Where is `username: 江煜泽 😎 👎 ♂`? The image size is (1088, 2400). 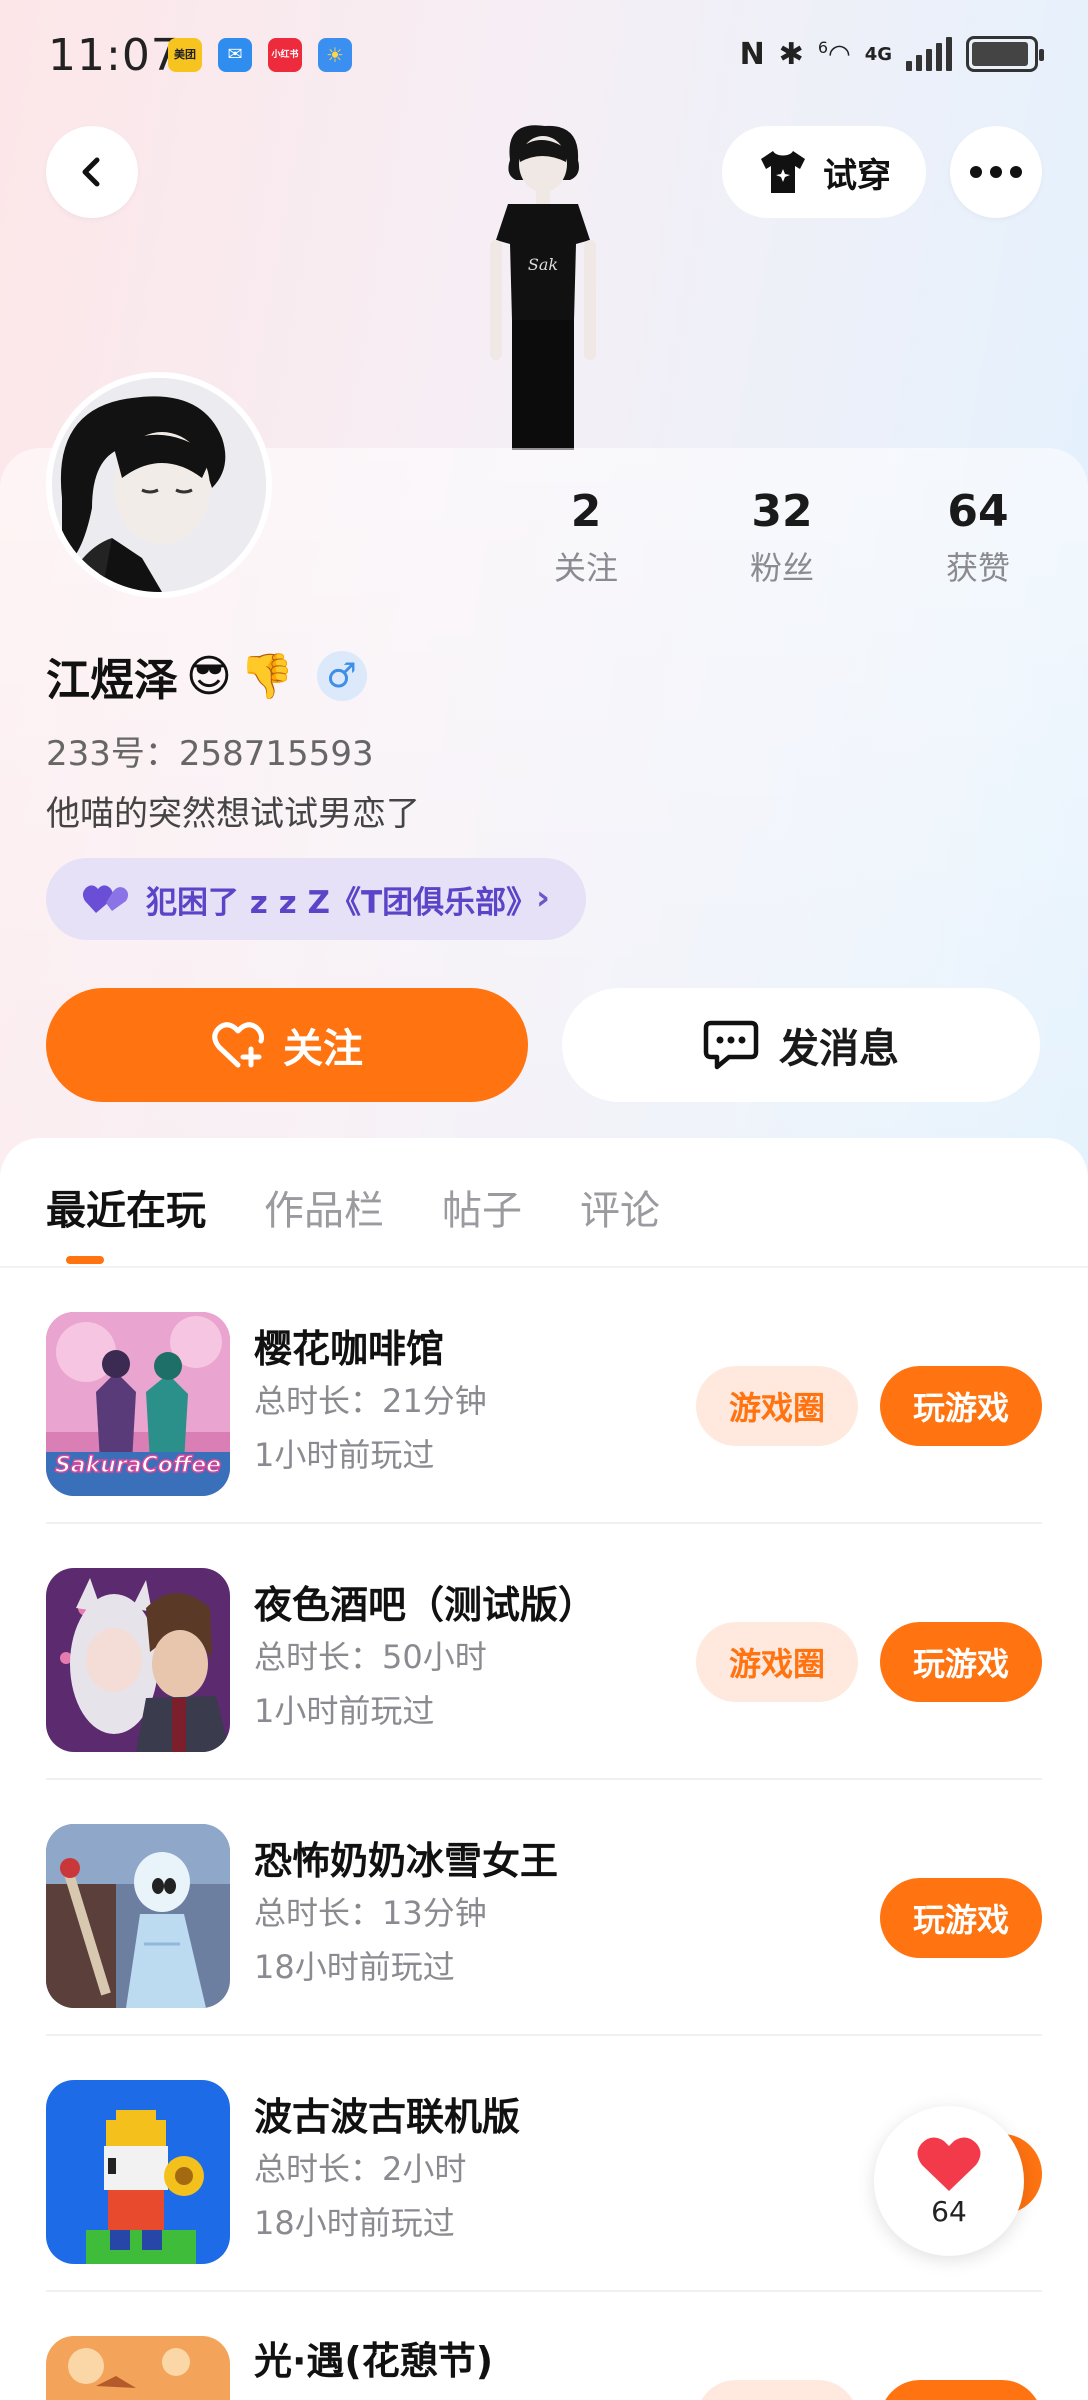
username: 江煜泽 😎 👎 ♂ is located at coordinates (206, 676).